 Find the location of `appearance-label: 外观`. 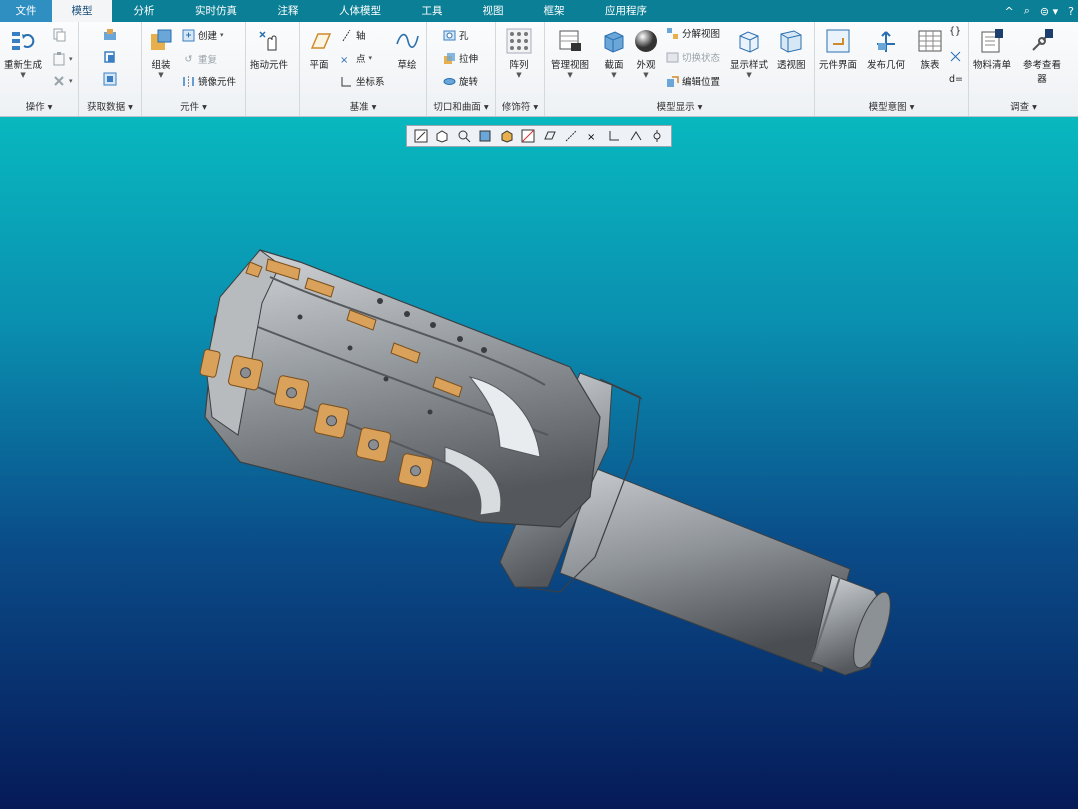

appearance-label: 外观 is located at coordinates (646, 65).